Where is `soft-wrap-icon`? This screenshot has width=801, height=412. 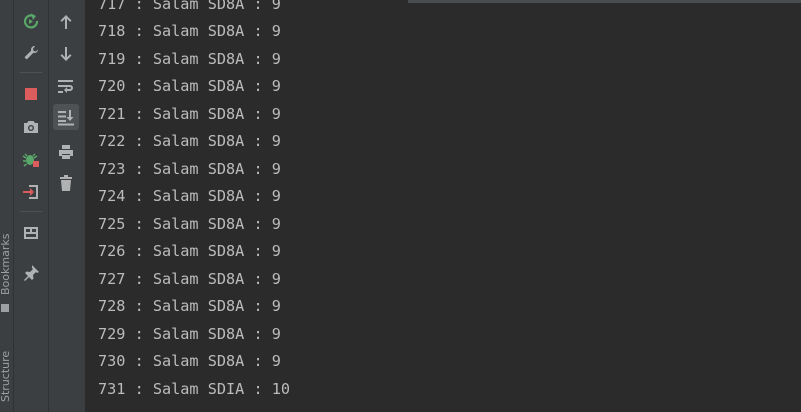 soft-wrap-icon is located at coordinates (65, 86).